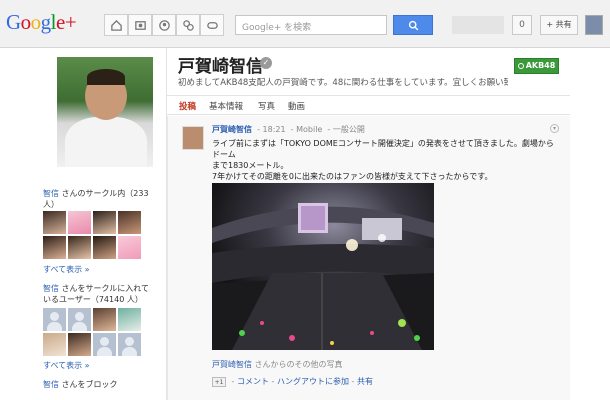 Image resolution: width=610 pixels, height=400 pixels. I want to click on circles-icon, so click(188, 25).